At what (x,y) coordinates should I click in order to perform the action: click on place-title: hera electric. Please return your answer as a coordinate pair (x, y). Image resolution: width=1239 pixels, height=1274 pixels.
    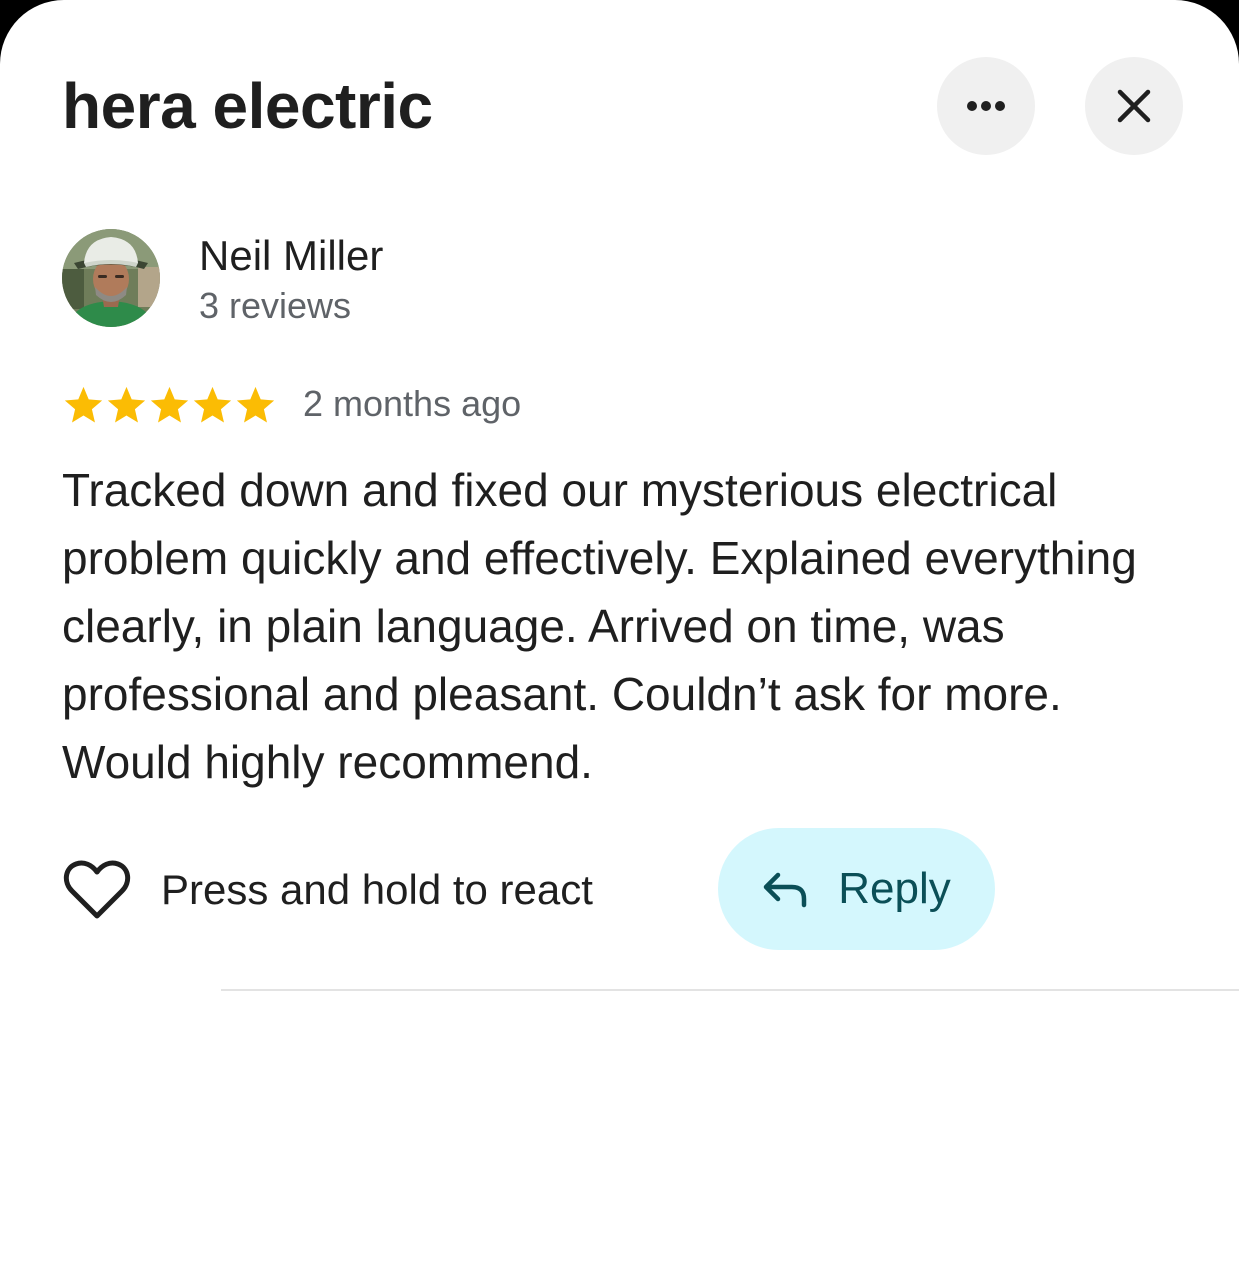
    Looking at the image, I should click on (247, 106).